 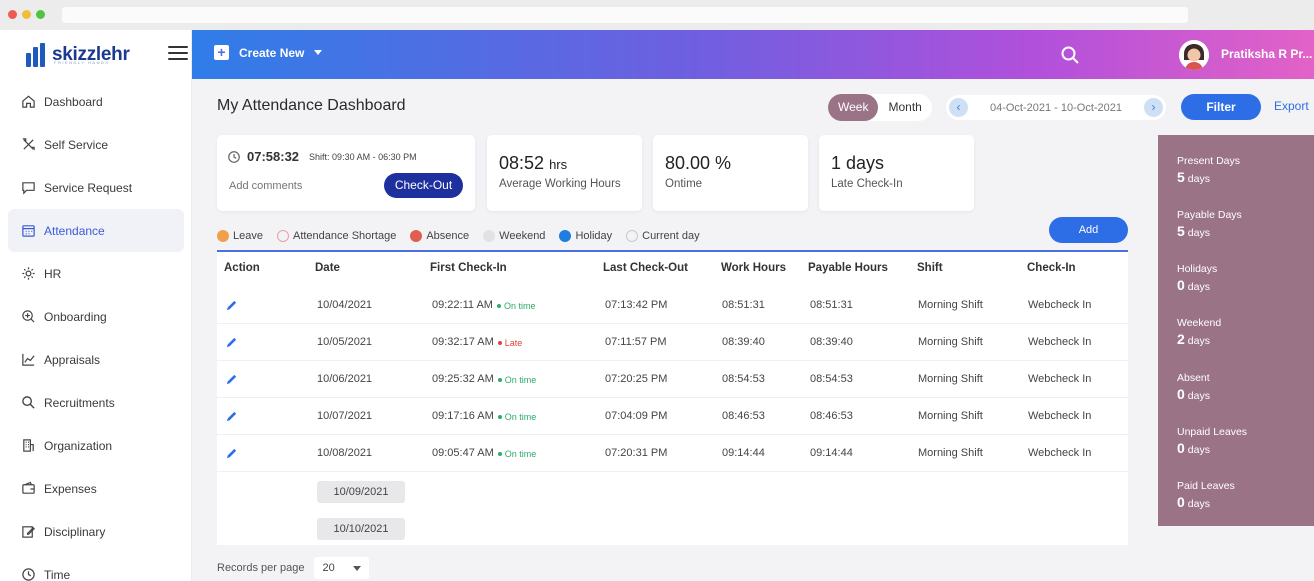 What do you see at coordinates (242, 268) in the screenshot?
I see `col-action: Action` at bounding box center [242, 268].